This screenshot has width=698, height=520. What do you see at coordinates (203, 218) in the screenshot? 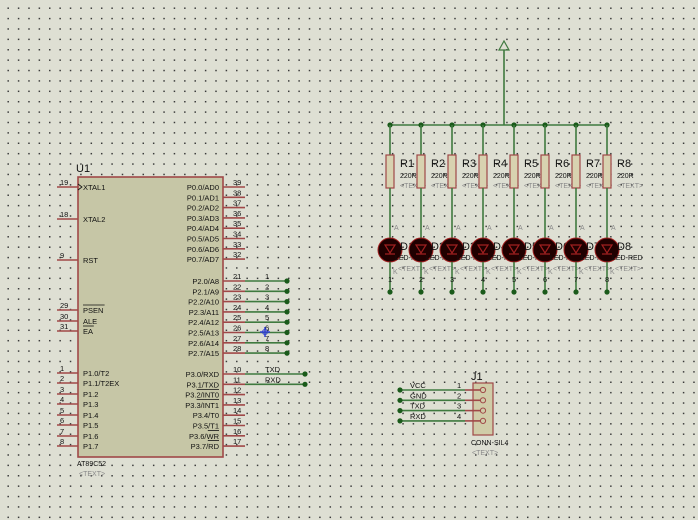
I see `pin-label: P0.3/AD3` at bounding box center [203, 218].